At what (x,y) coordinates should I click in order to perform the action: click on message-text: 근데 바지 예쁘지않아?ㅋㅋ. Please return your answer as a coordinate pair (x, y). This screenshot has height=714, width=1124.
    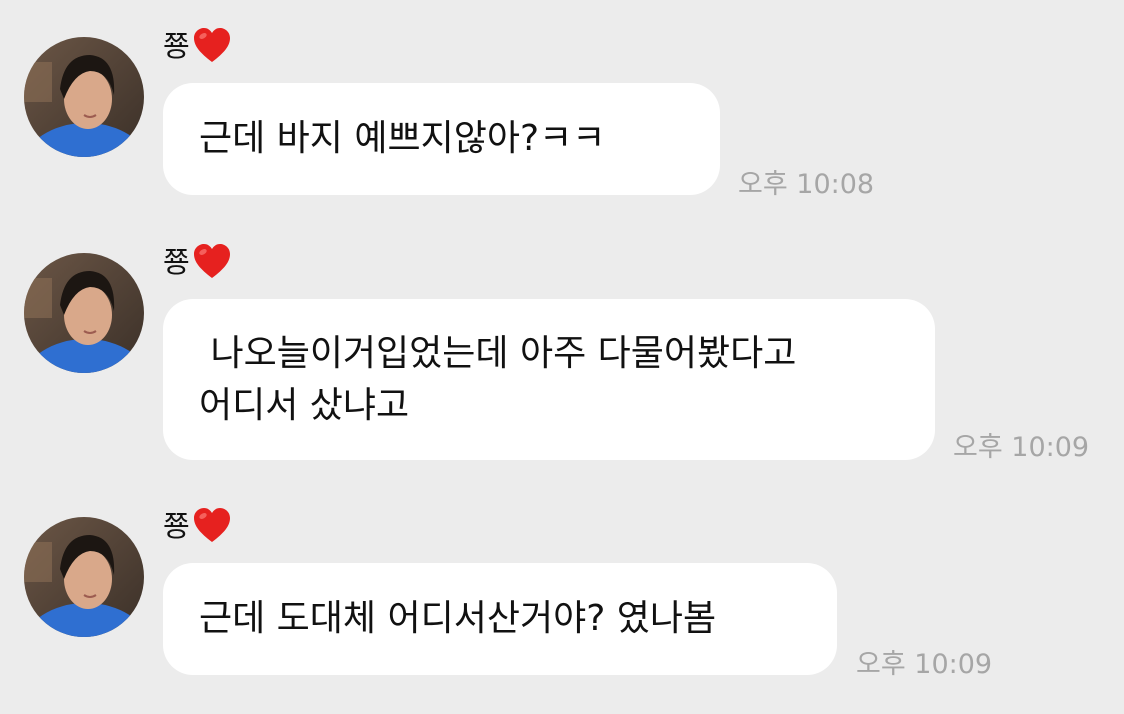
    Looking at the image, I should click on (402, 138).